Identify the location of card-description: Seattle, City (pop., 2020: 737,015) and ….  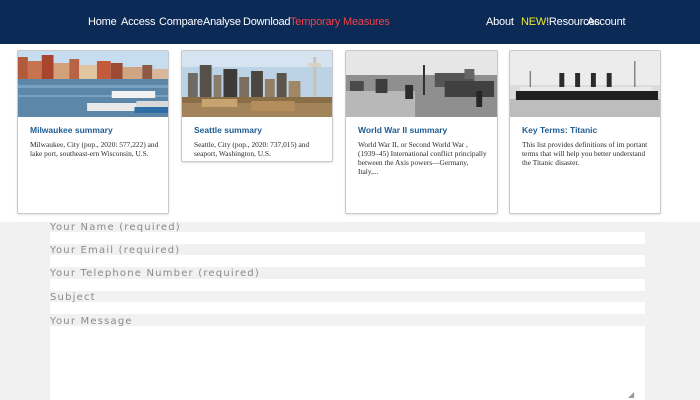
(252, 149).